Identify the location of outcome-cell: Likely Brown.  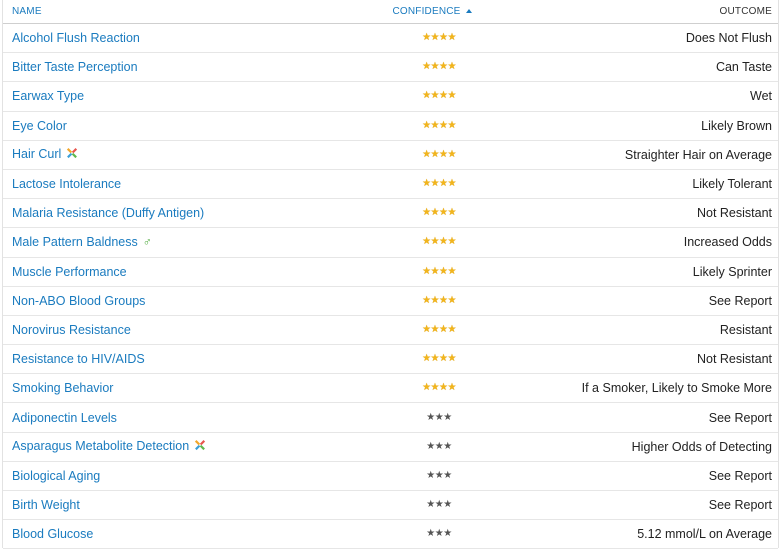
(736, 125).